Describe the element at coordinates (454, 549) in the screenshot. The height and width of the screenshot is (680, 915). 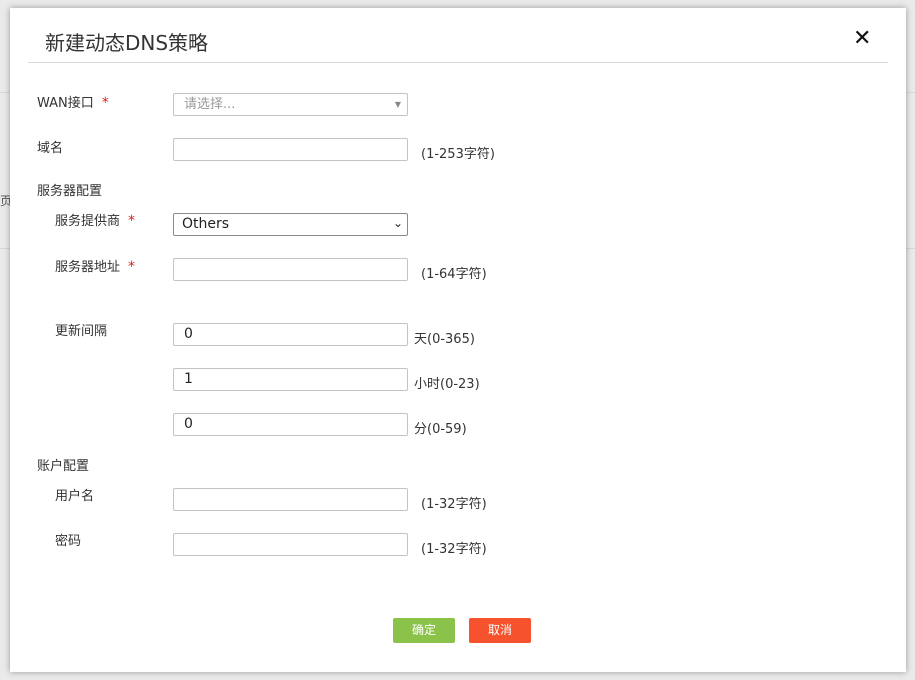
I see `password-hint: (1-32字符)` at that location.